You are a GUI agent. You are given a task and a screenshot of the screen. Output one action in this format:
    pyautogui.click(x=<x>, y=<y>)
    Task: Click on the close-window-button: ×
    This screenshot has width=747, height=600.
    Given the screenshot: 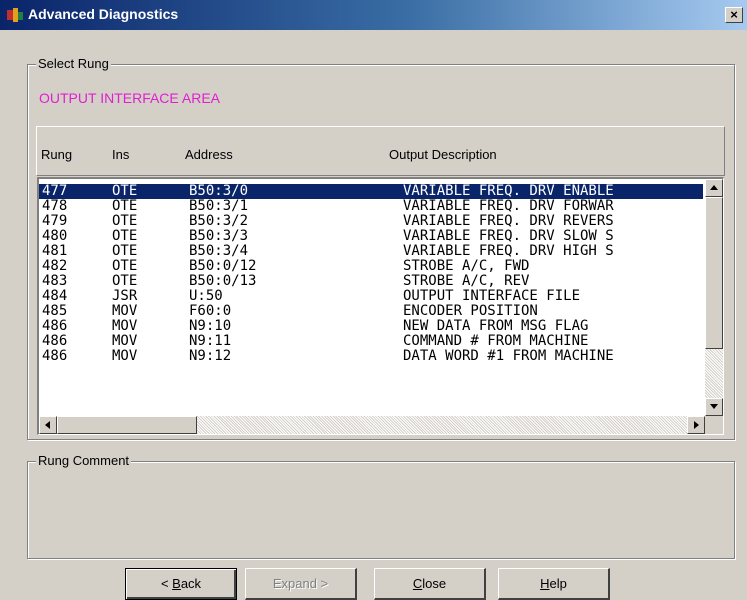 What is the action you would take?
    pyautogui.click(x=734, y=15)
    